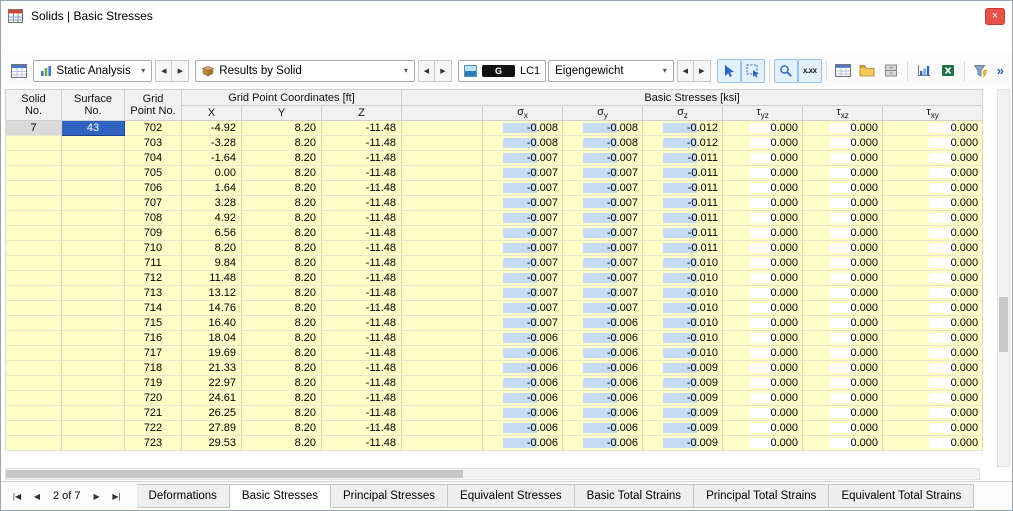  What do you see at coordinates (33, 128) in the screenshot?
I see `cell-solid-no: 7` at bounding box center [33, 128].